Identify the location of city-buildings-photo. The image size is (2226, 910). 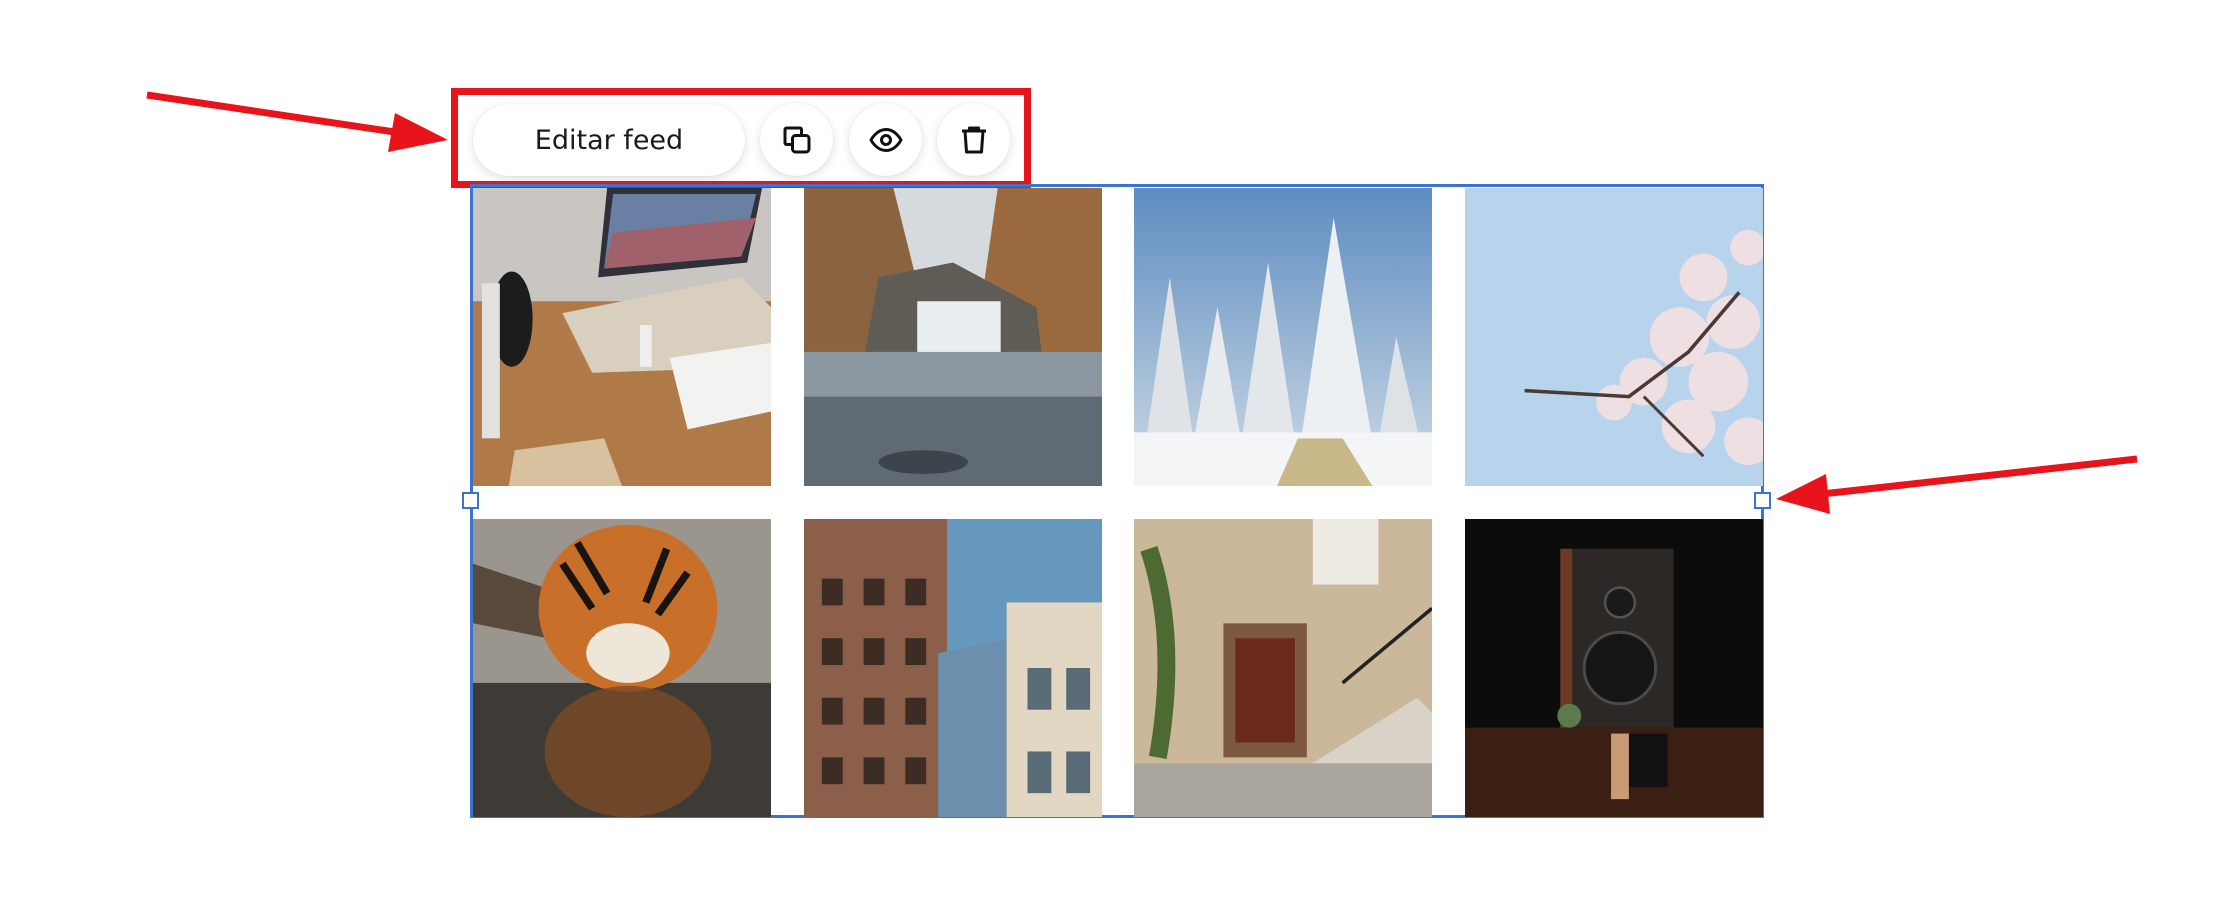
(953, 668).